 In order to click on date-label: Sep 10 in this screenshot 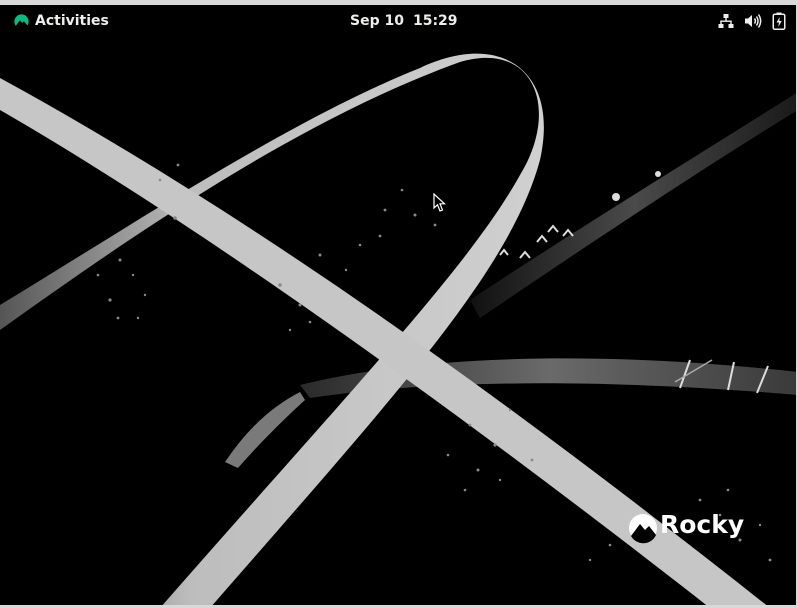, I will do `click(377, 21)`.